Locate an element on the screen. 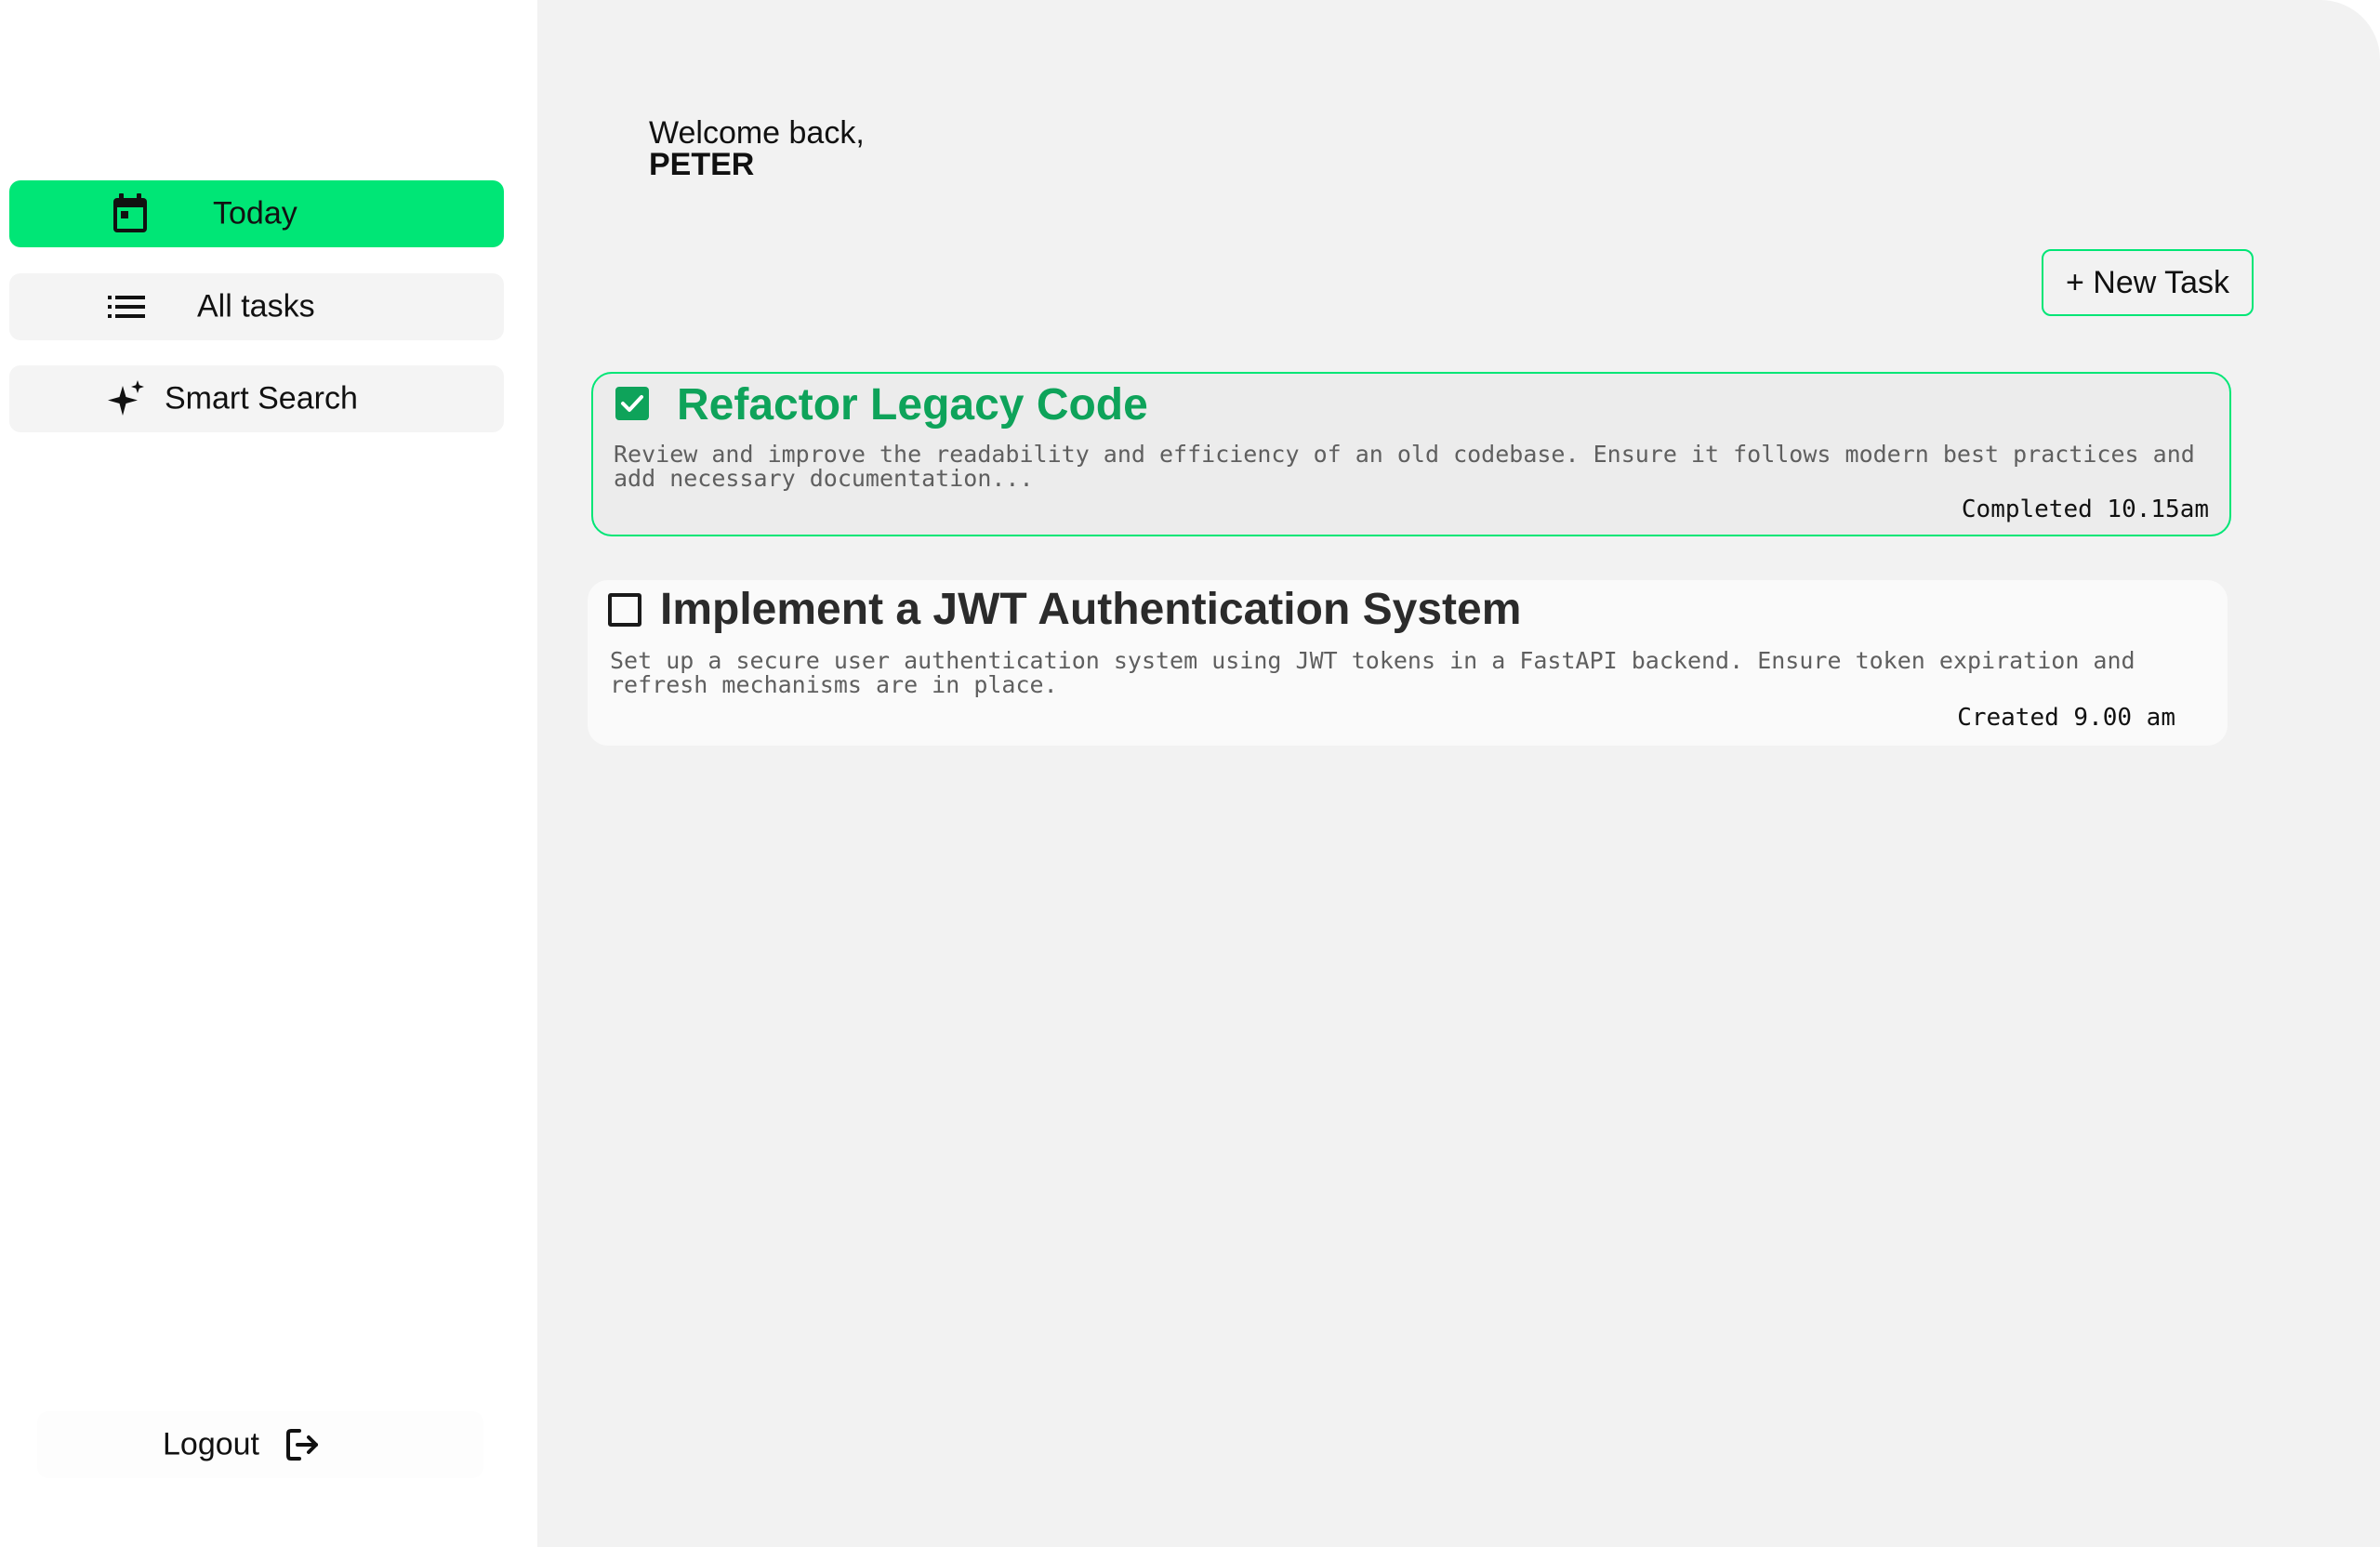  task-checkbox-checked is located at coordinates (632, 403).